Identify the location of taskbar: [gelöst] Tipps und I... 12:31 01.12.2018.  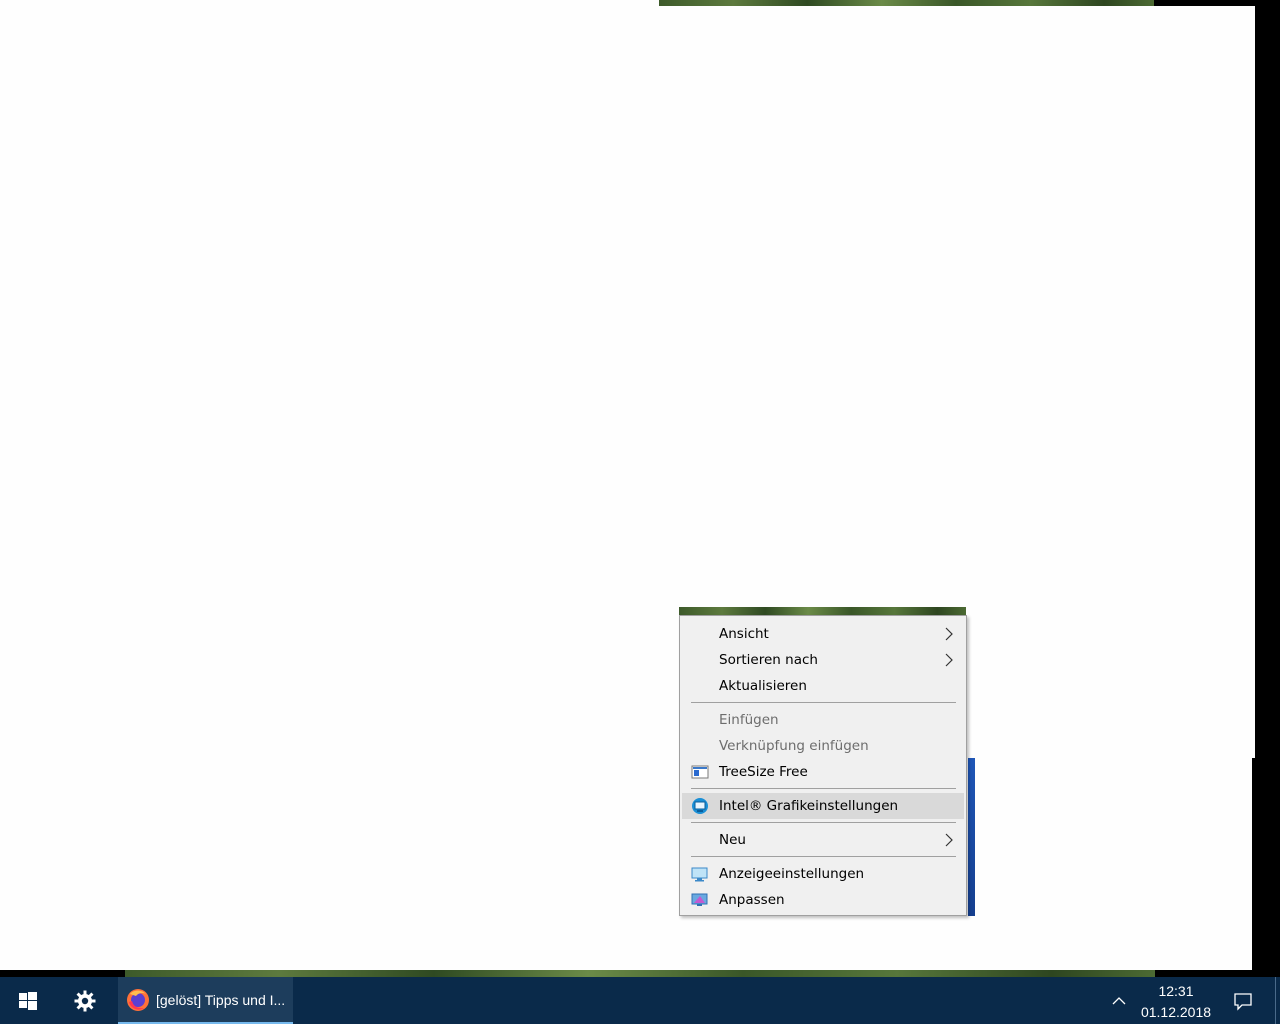
(640, 1000).